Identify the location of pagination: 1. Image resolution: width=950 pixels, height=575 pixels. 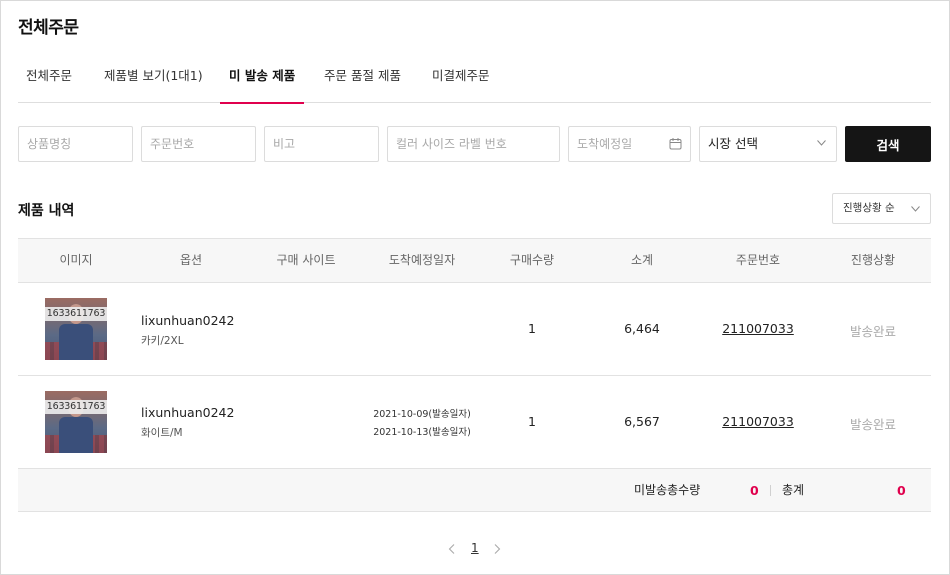
(475, 548).